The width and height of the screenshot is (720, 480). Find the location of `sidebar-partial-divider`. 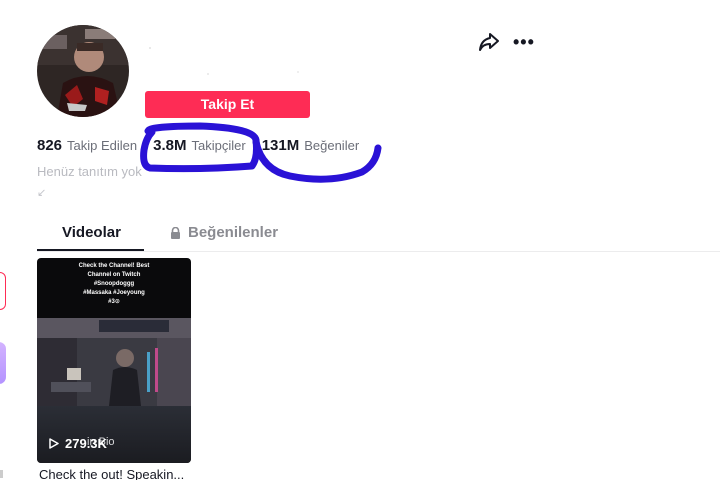

sidebar-partial-divider is located at coordinates (1, 474).